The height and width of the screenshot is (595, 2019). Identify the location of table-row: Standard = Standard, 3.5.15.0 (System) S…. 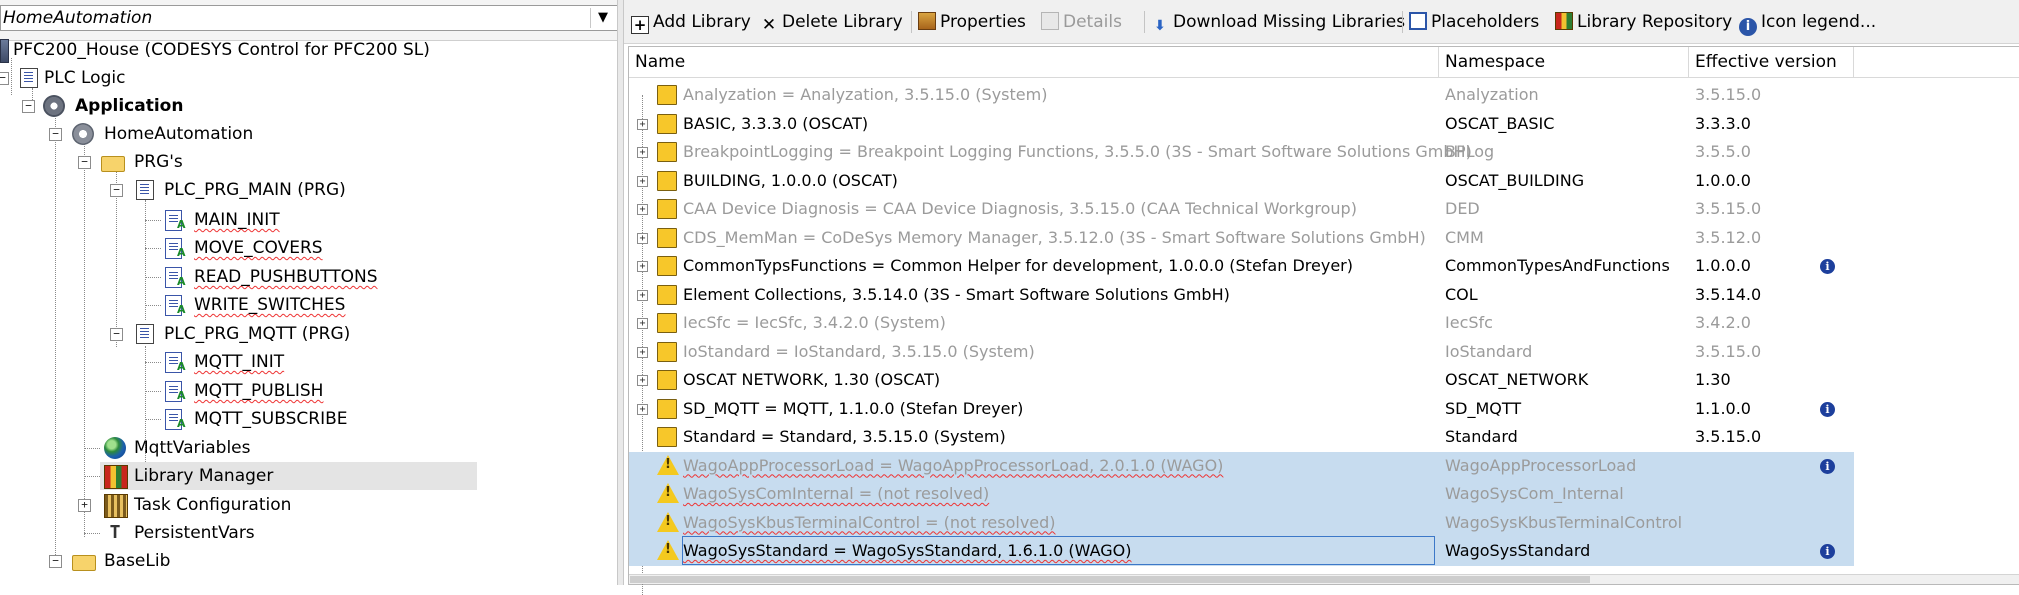
(1241, 437).